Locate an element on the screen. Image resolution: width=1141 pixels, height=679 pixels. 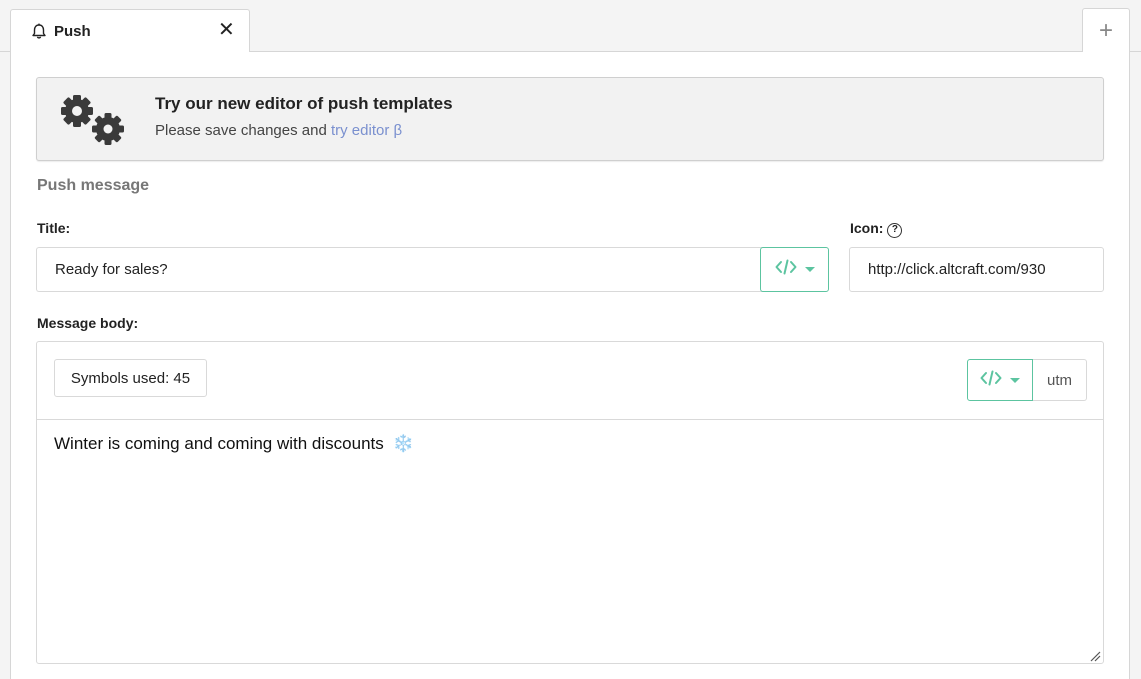
close-icon: ✕ is located at coordinates (226, 30).